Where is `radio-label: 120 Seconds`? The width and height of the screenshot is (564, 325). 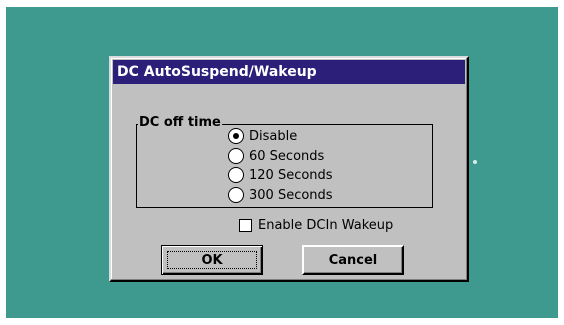
radio-label: 120 Seconds is located at coordinates (291, 175).